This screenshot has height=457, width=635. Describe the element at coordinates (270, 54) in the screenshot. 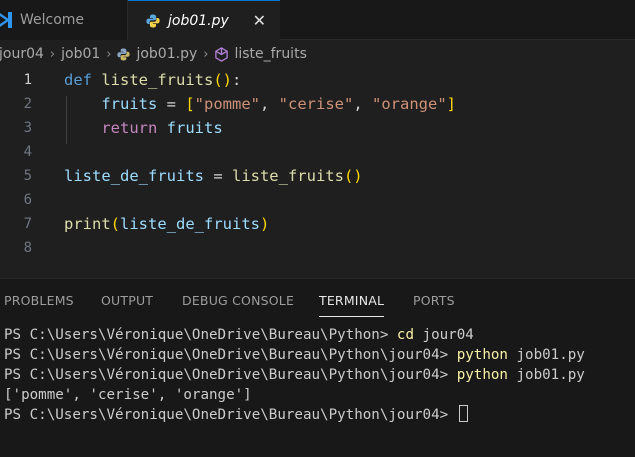

I see `breadcrumb-symbol-label: liste_fruits` at that location.